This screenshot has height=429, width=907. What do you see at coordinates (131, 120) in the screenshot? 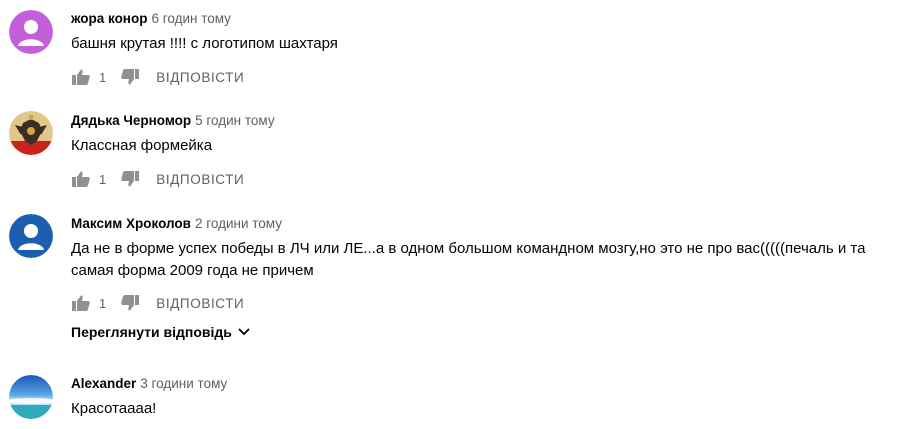
I see `author-name: Дядька Черномор` at bounding box center [131, 120].